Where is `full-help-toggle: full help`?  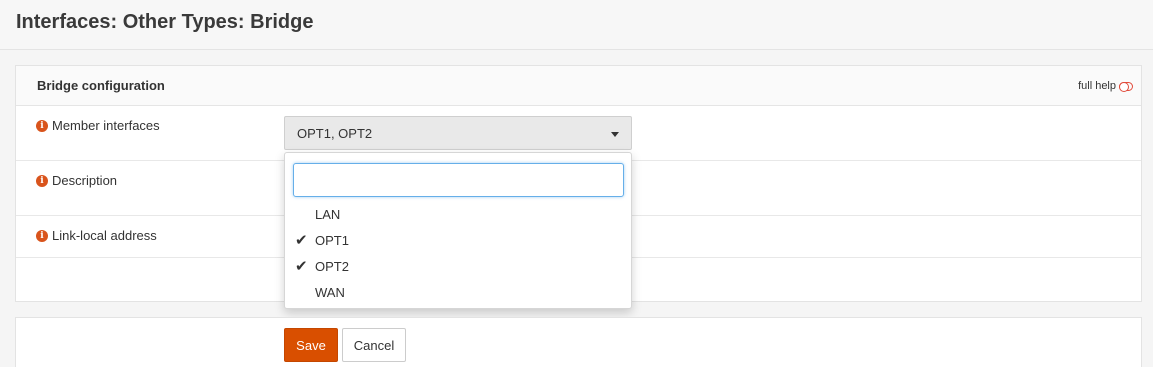
full-help-toggle: full help is located at coordinates (1105, 86).